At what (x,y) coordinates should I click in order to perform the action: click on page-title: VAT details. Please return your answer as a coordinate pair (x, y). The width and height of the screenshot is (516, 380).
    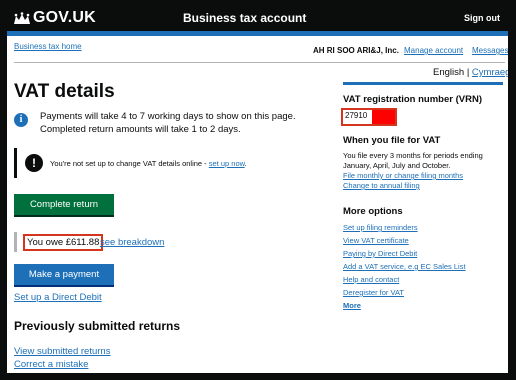
    Looking at the image, I should click on (64, 91).